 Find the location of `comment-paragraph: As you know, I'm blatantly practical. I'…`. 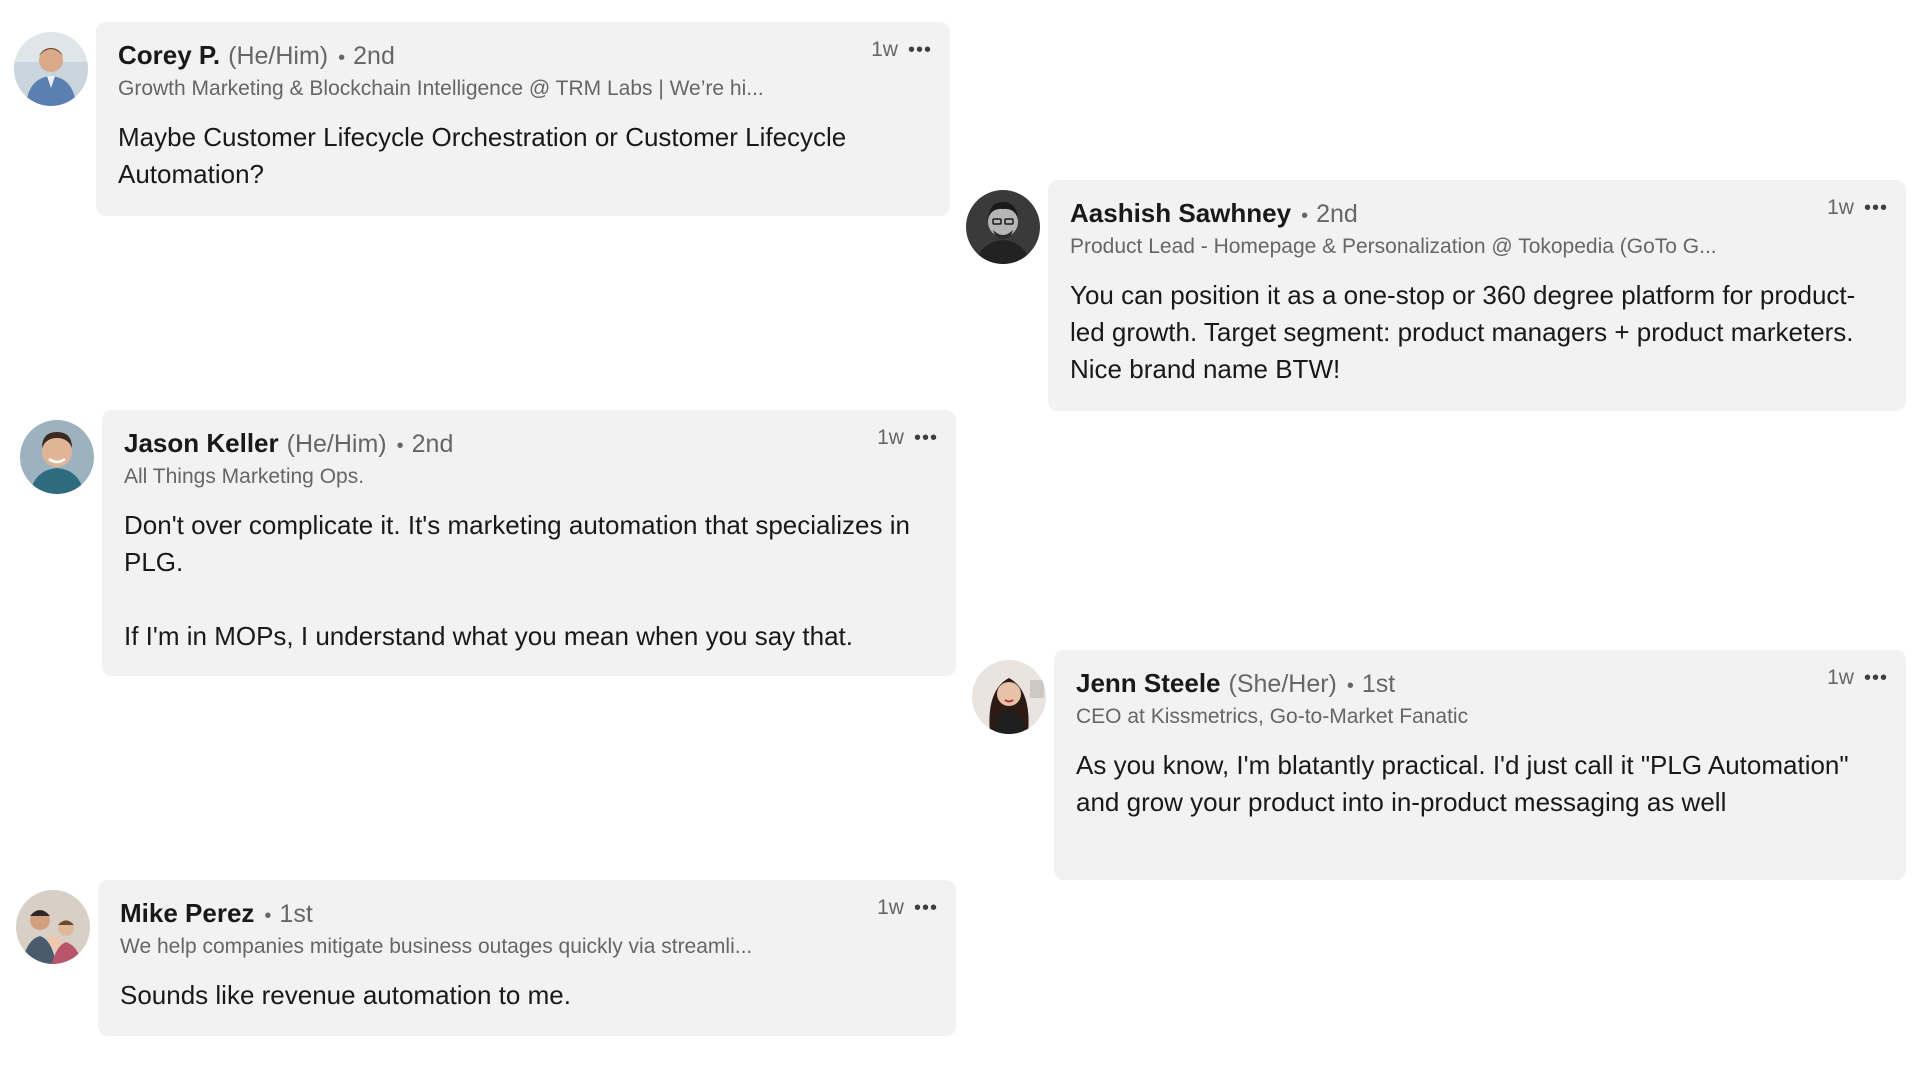

comment-paragraph: As you know, I'm blatantly practical. I'… is located at coordinates (1462, 783).